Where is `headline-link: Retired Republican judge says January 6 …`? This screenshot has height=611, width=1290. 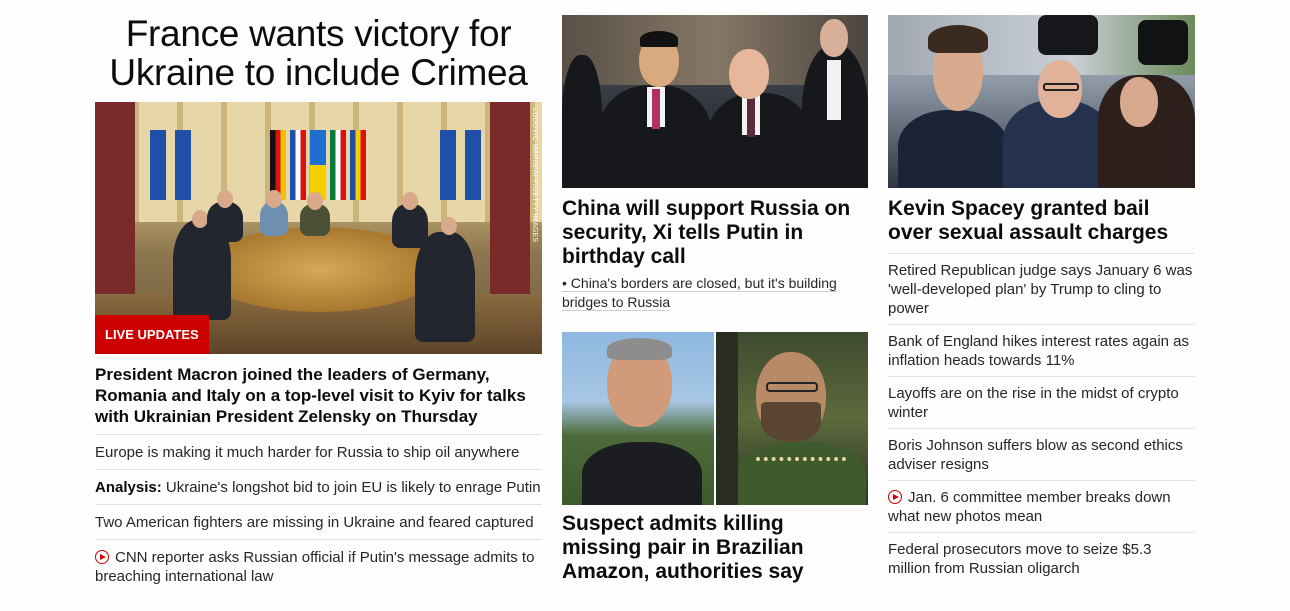 headline-link: Retired Republican judge says January 6 … is located at coordinates (1041, 288).